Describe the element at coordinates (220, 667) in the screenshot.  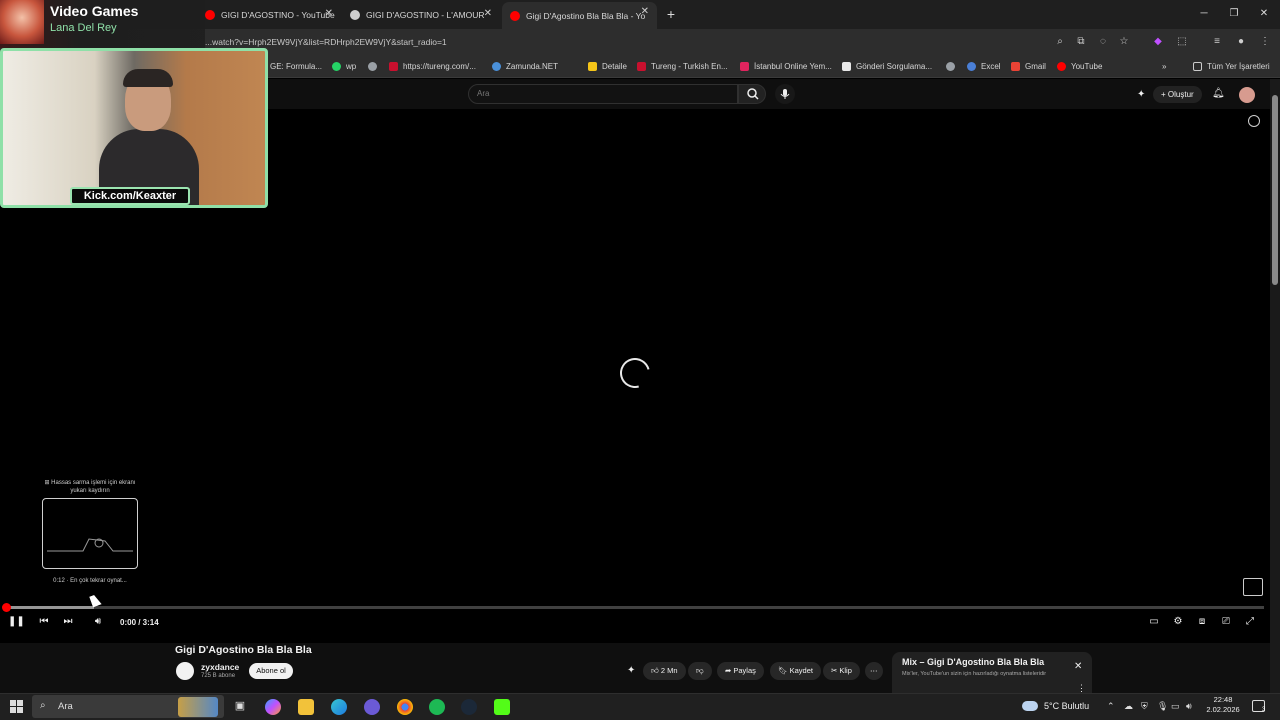
I see `channel-name: zyxdance` at that location.